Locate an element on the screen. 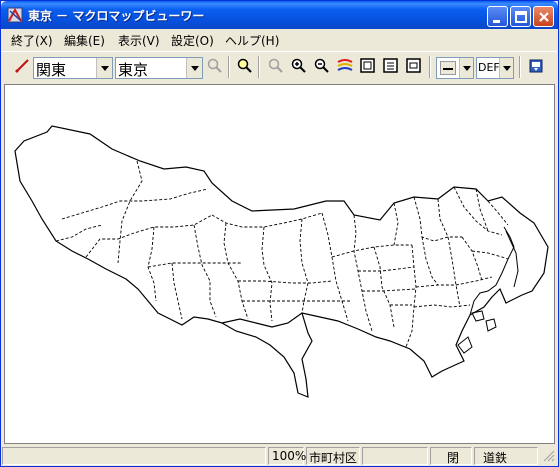 The height and width of the screenshot is (467, 559). menu-bar: 終了(X) 編集(E) 表示(V) 設定(O) ヘルプ(H) is located at coordinates (279, 39).